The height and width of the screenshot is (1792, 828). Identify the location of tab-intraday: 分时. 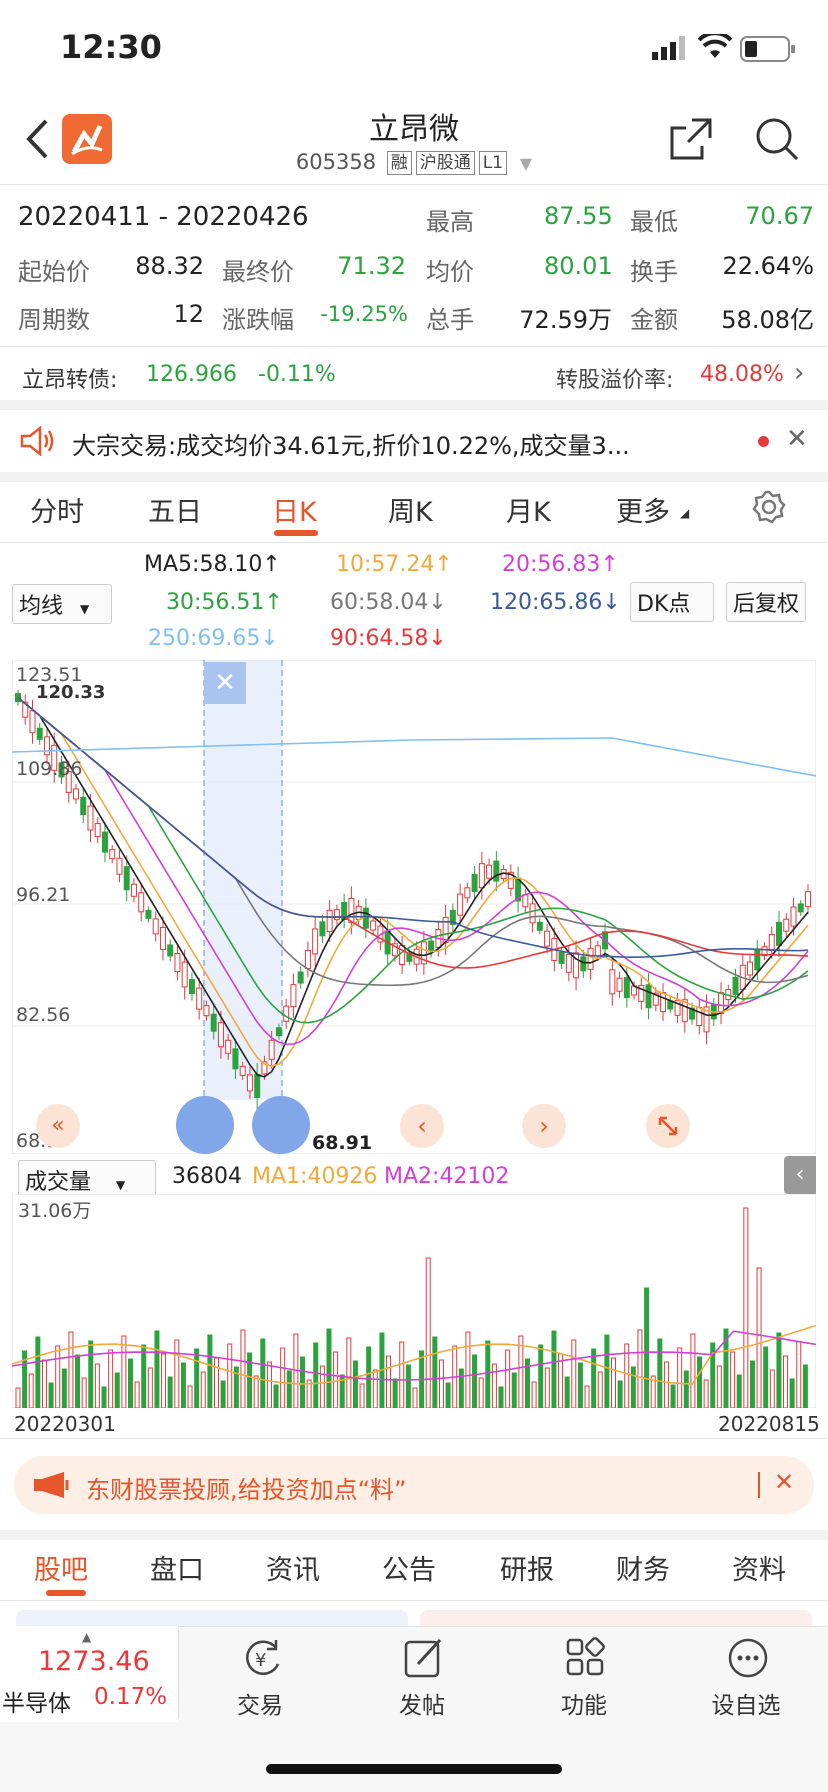
(57, 509).